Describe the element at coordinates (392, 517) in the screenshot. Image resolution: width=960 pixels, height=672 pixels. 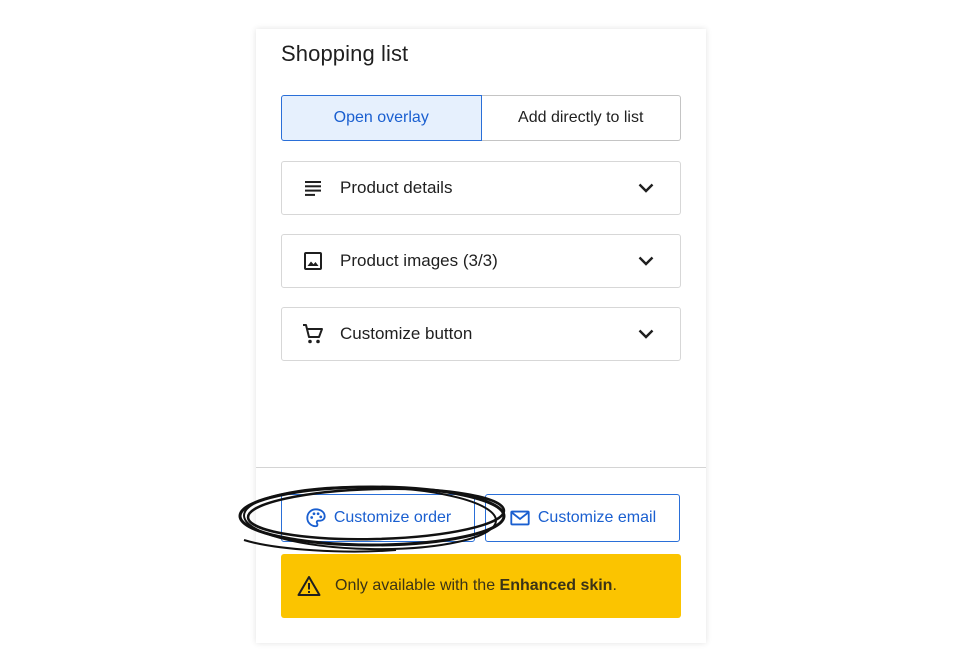
I see `button-label: Customize order` at that location.